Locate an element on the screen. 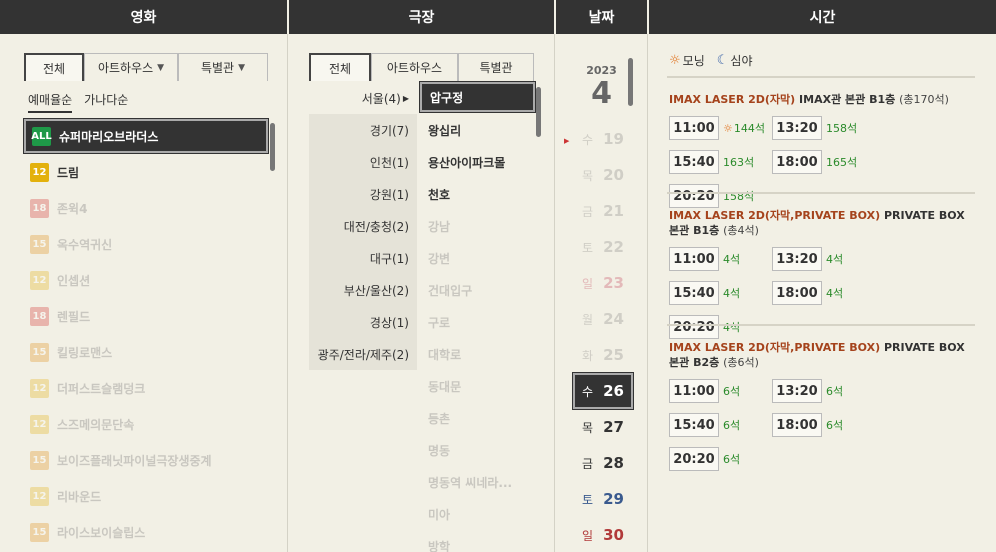  theater-item: 압구정 is located at coordinates (477, 97).